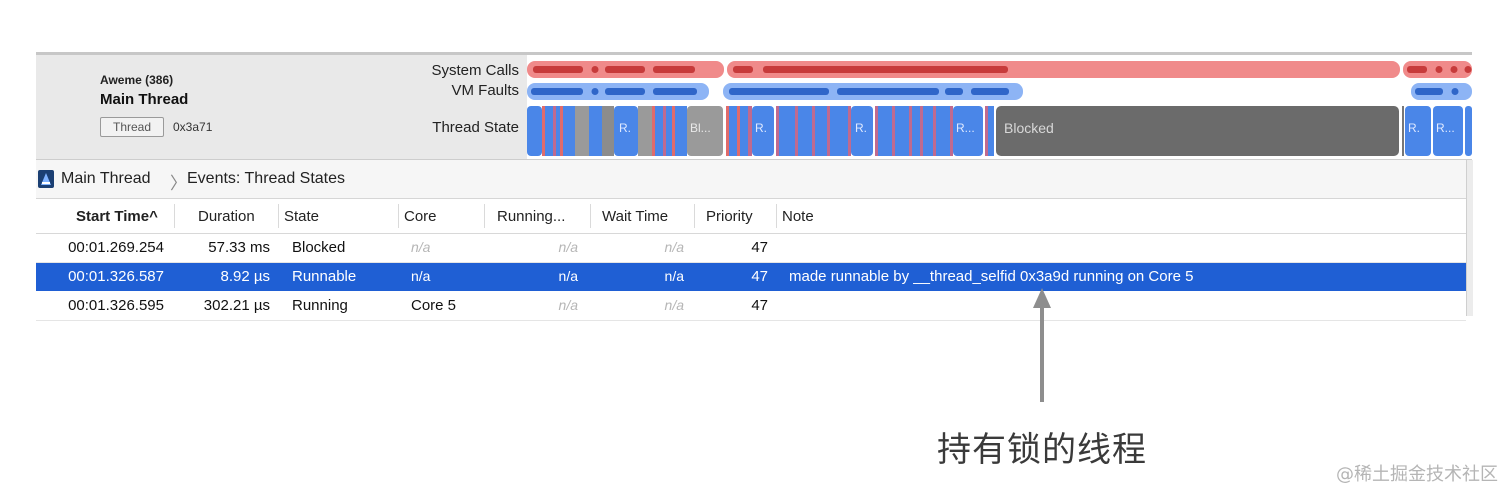 Image resolution: width=1512 pixels, height=498 pixels. Describe the element at coordinates (1029, 128) in the screenshot. I see `blocked-label: Blocked` at that location.